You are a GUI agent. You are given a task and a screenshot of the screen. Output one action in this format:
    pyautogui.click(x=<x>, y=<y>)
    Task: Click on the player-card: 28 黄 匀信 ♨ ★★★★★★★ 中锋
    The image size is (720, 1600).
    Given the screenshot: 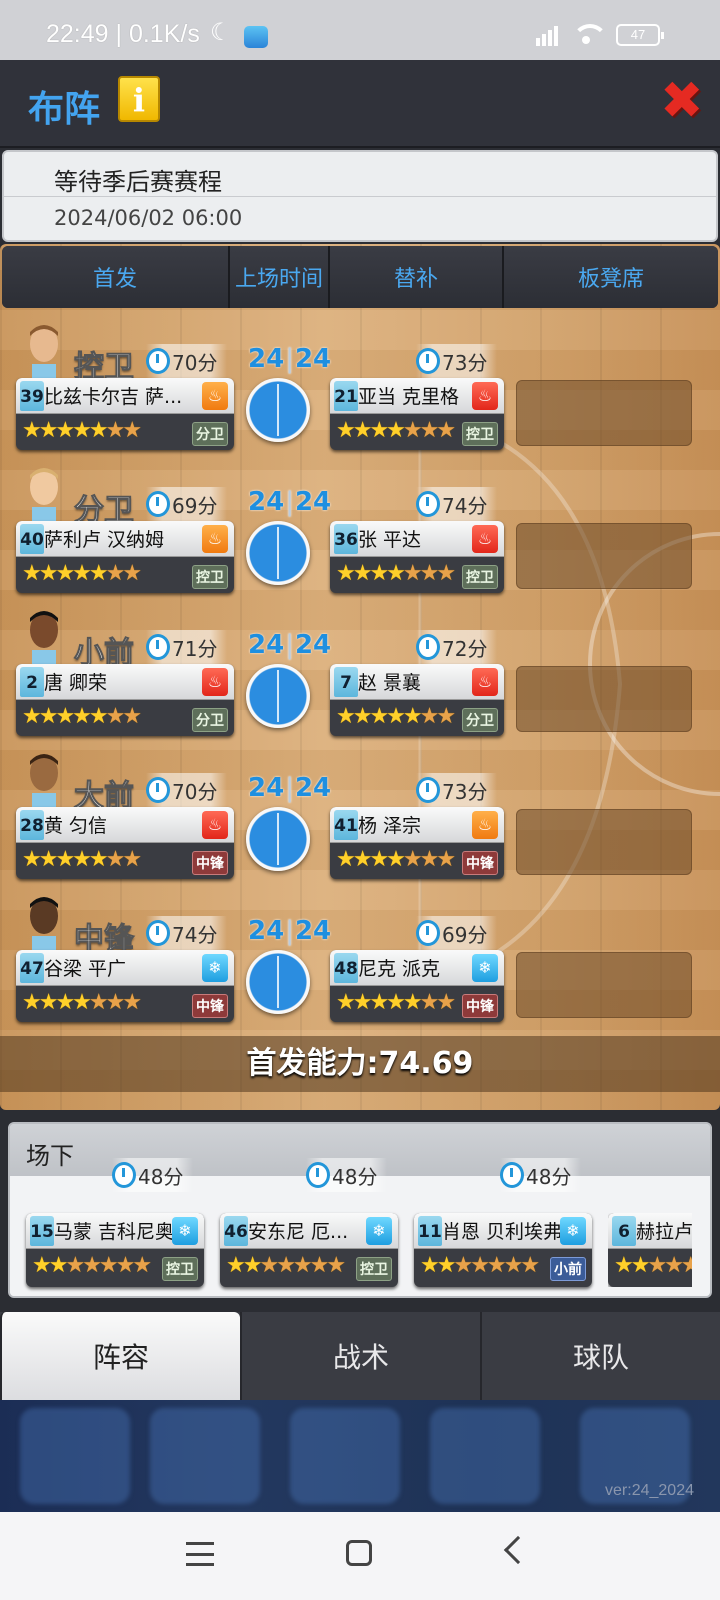 What is the action you would take?
    pyautogui.click(x=125, y=843)
    